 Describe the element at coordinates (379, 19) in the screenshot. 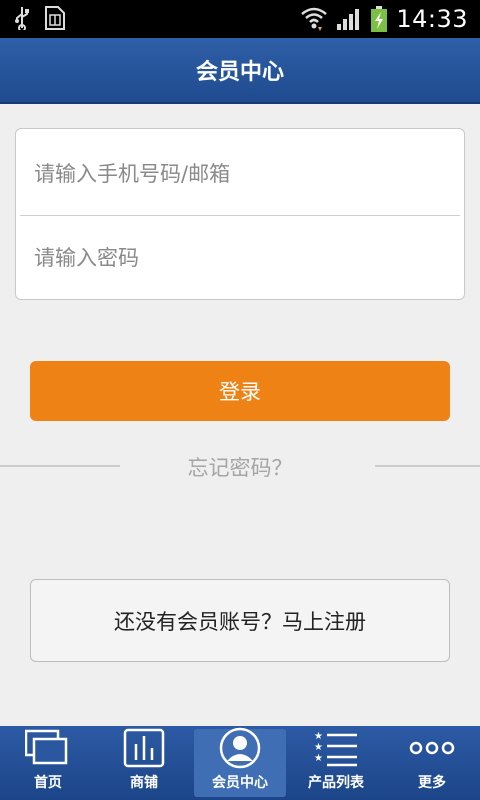

I see `battery-charging-icon` at that location.